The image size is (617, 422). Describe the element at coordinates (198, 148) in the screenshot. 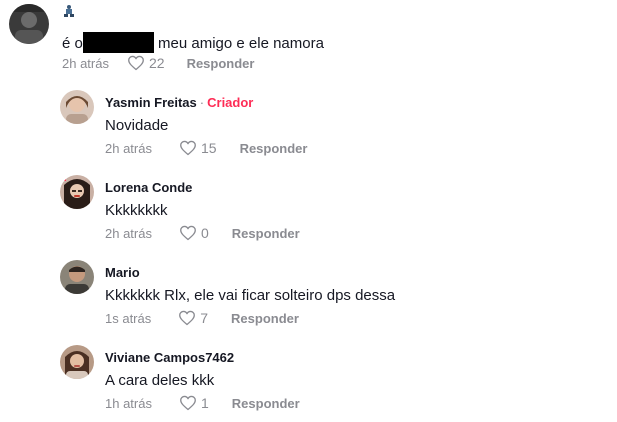

I see `like-button: 15` at that location.